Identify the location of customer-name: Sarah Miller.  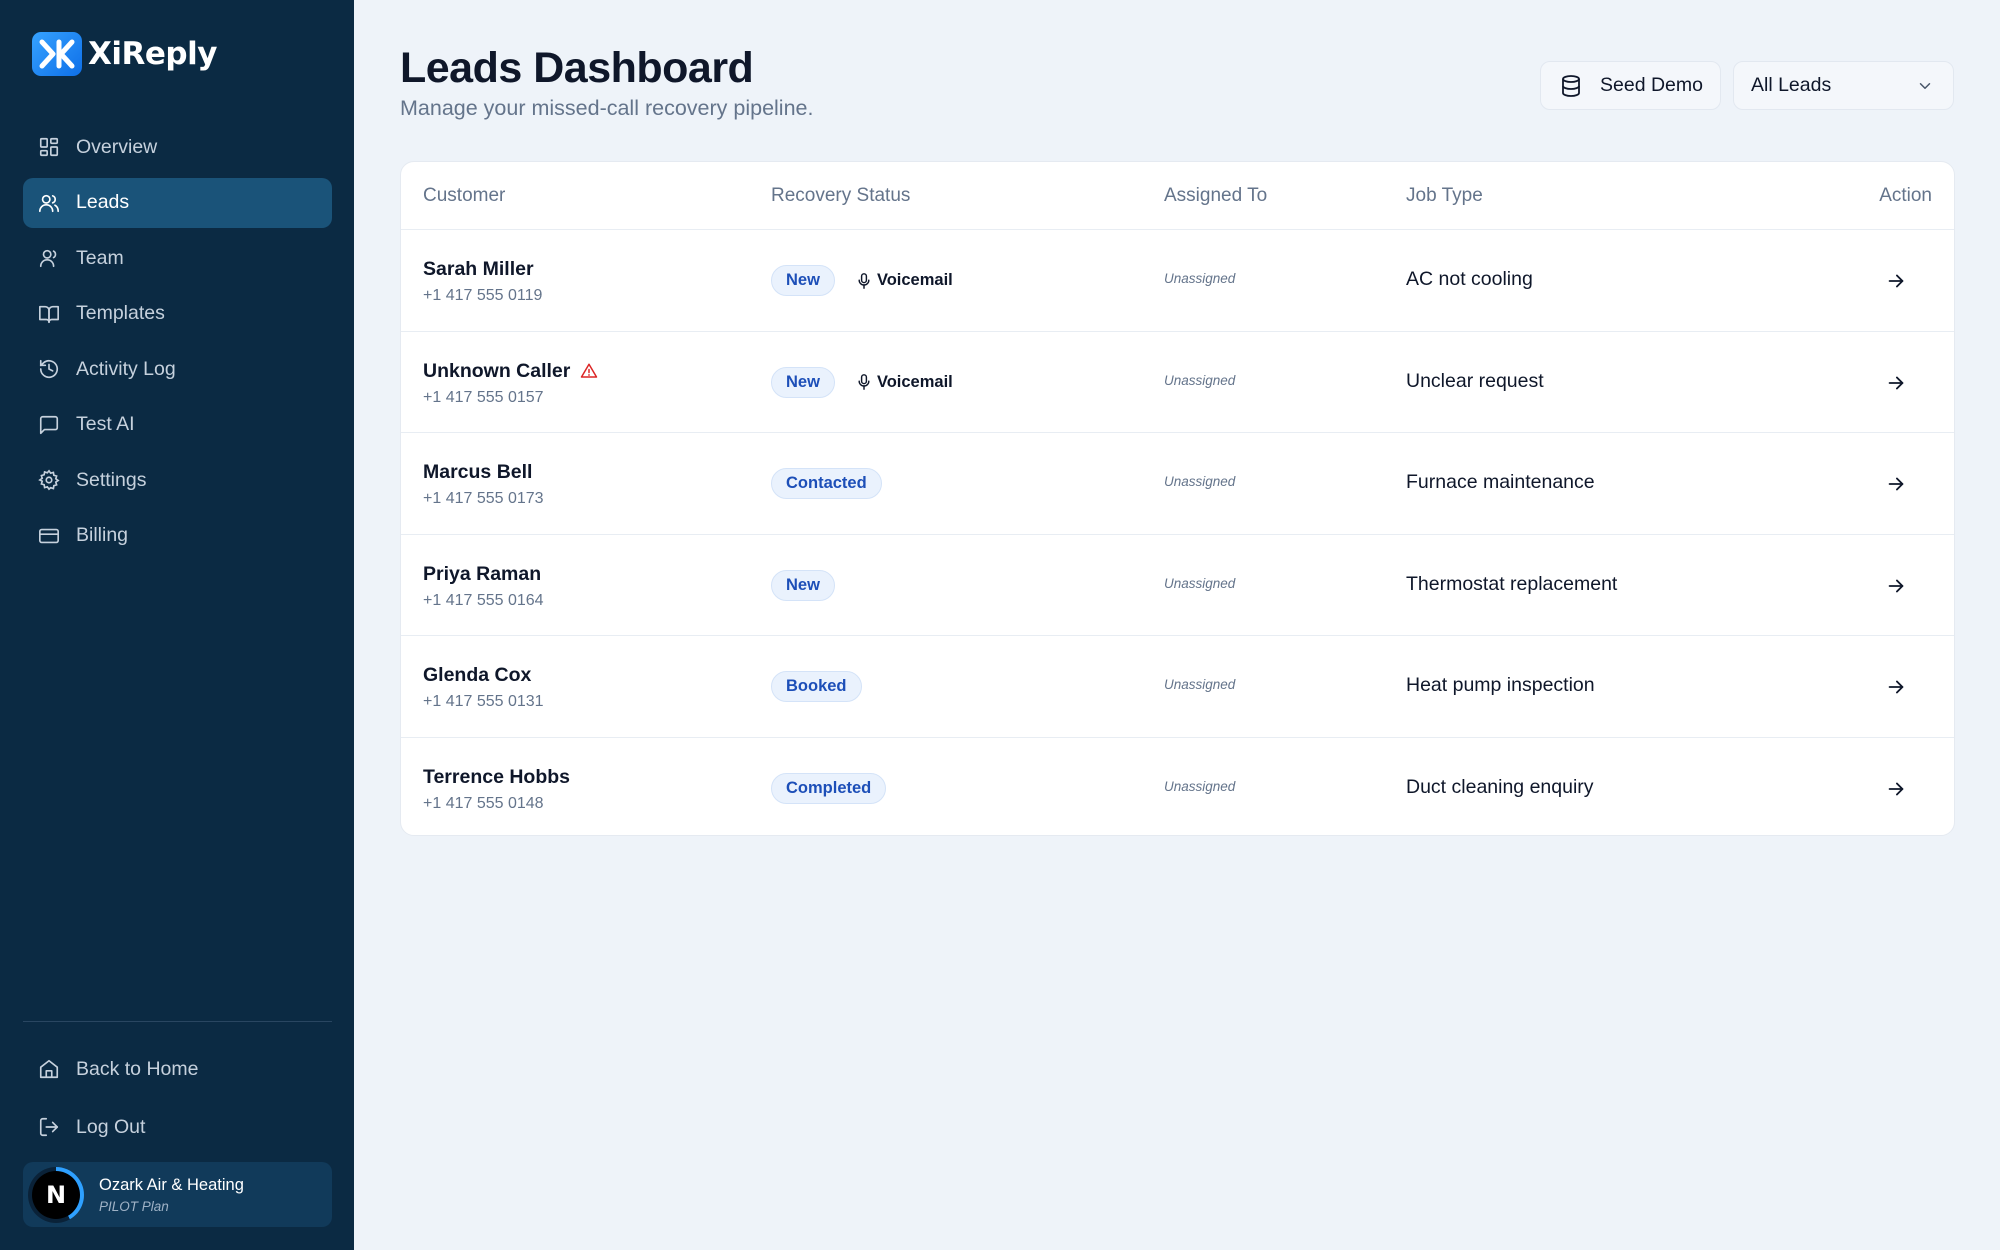
(478, 269).